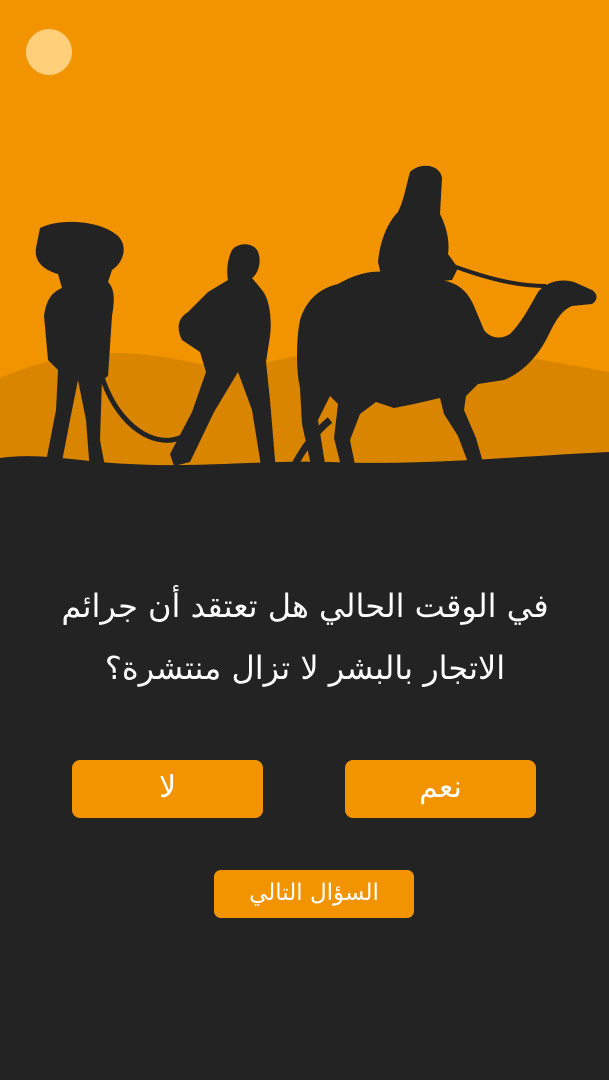  I want to click on sun-icon, so click(49, 52).